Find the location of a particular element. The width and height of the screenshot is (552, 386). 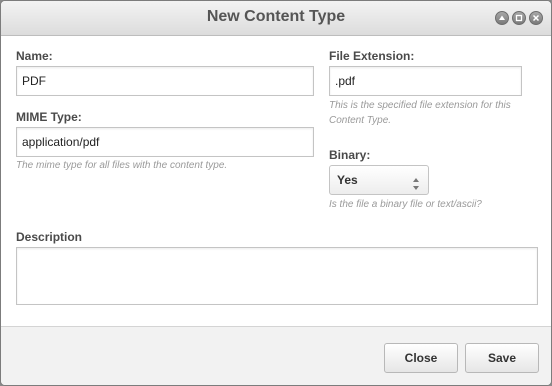

minimize-icon is located at coordinates (519, 18).